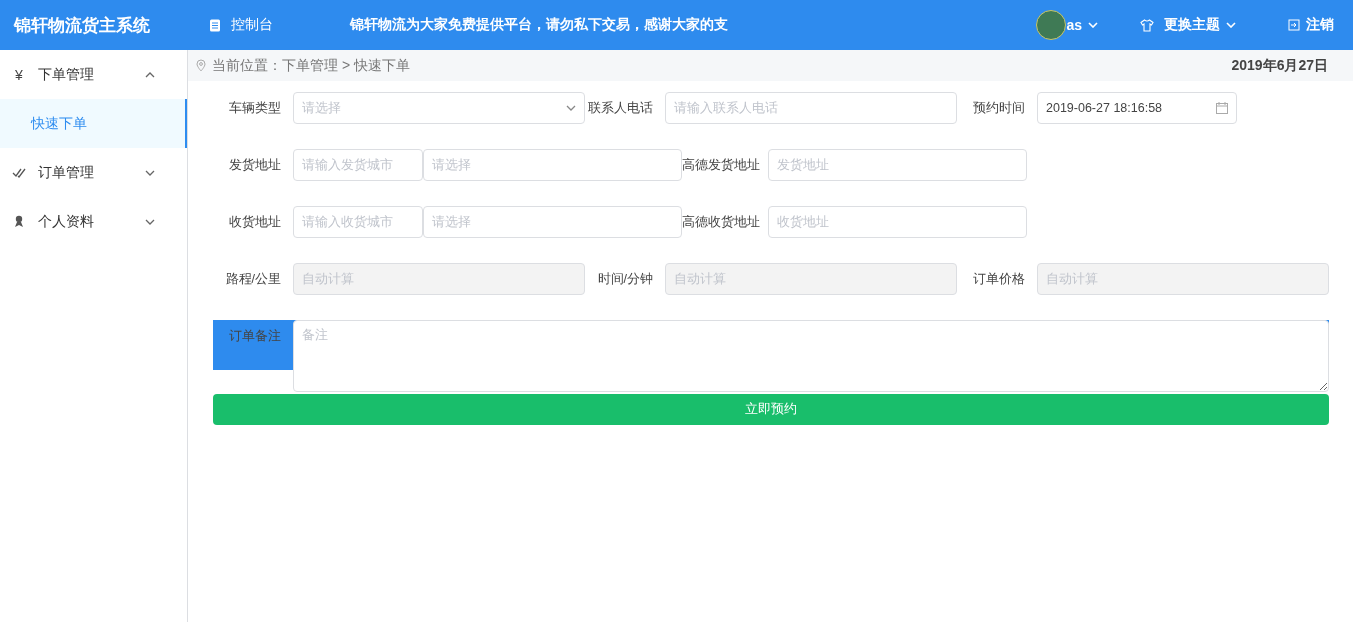 The height and width of the screenshot is (622, 1353). Describe the element at coordinates (539, 25) in the screenshot. I see `notice-text: 锦轩物流为大家免费提供平台，请勿私下交易，感谢大家的支` at that location.